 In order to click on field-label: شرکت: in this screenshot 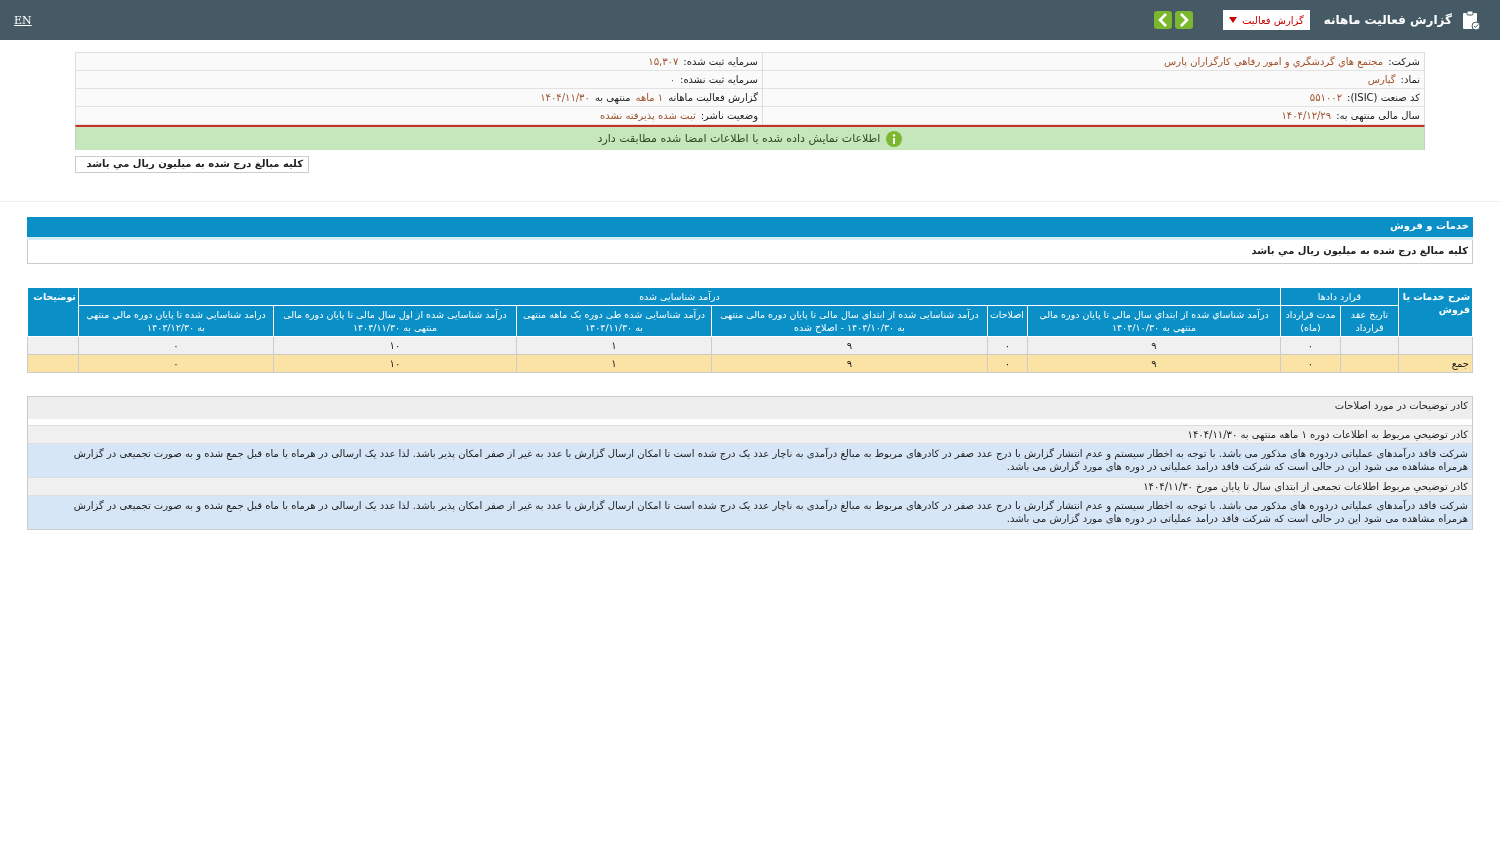, I will do `click(1404, 61)`.